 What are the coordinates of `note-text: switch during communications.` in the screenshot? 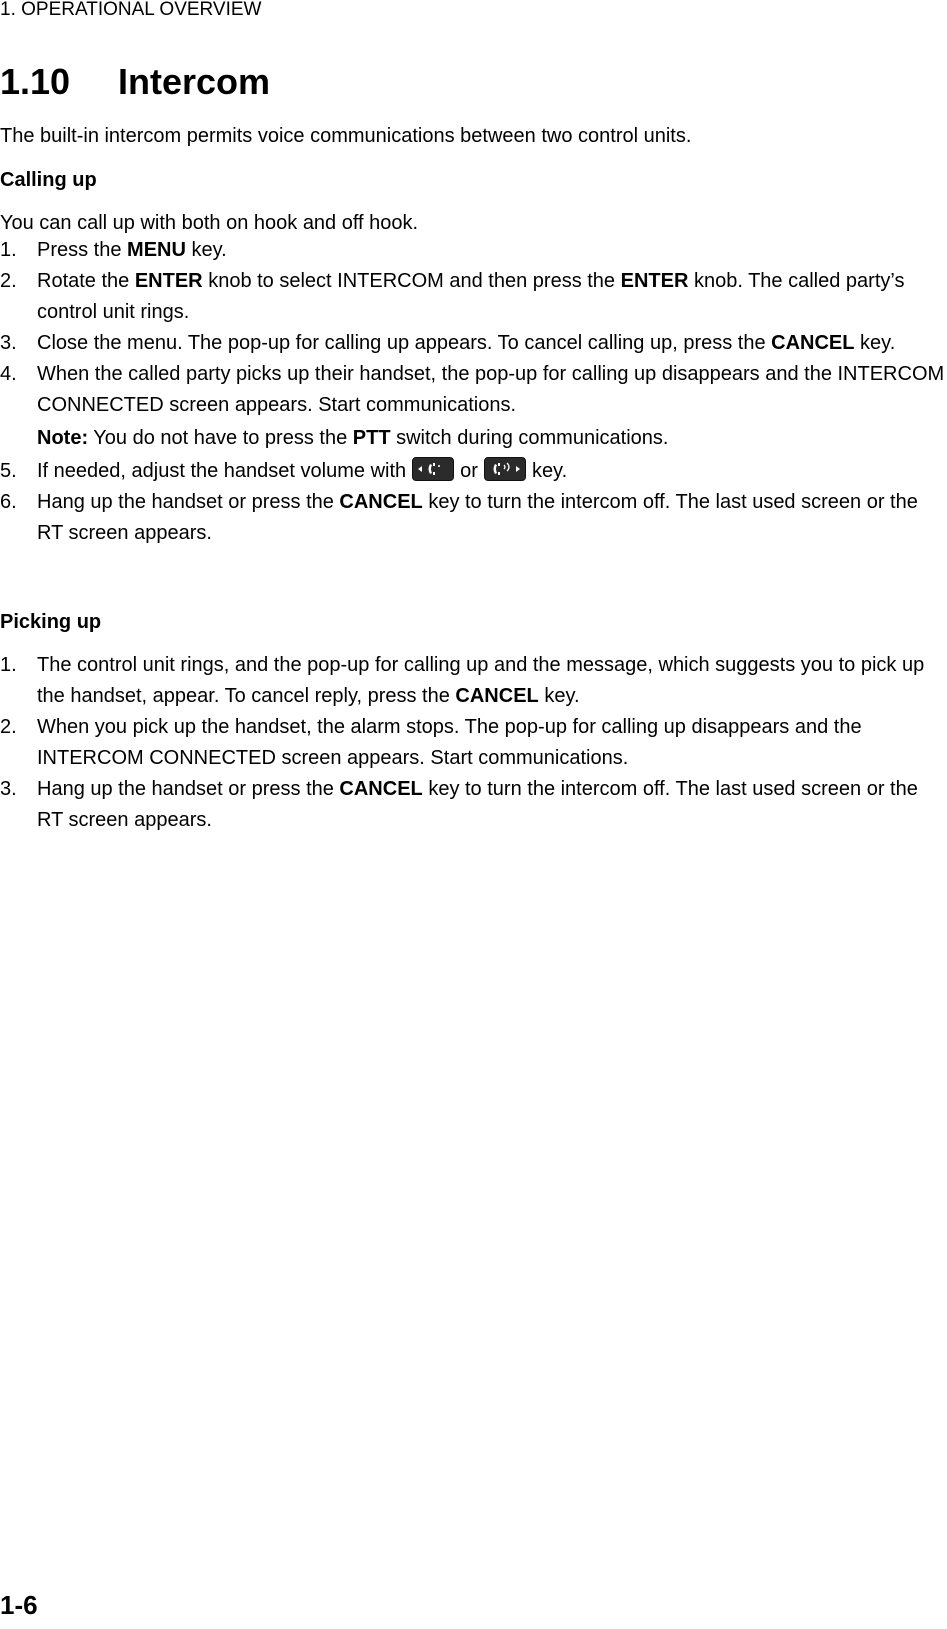 It's located at (529, 438).